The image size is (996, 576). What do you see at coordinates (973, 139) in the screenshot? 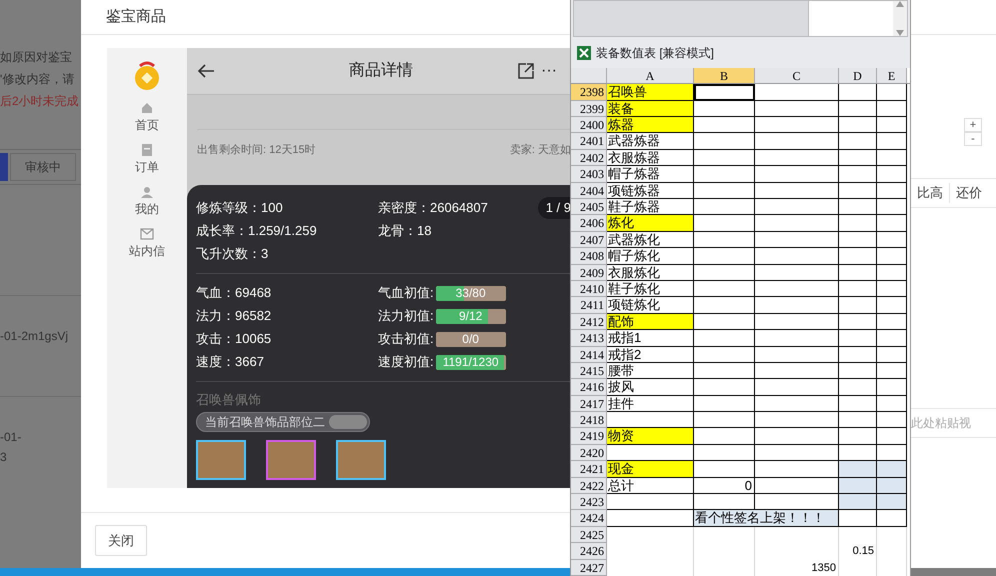
I see `stepper-button: -` at bounding box center [973, 139].